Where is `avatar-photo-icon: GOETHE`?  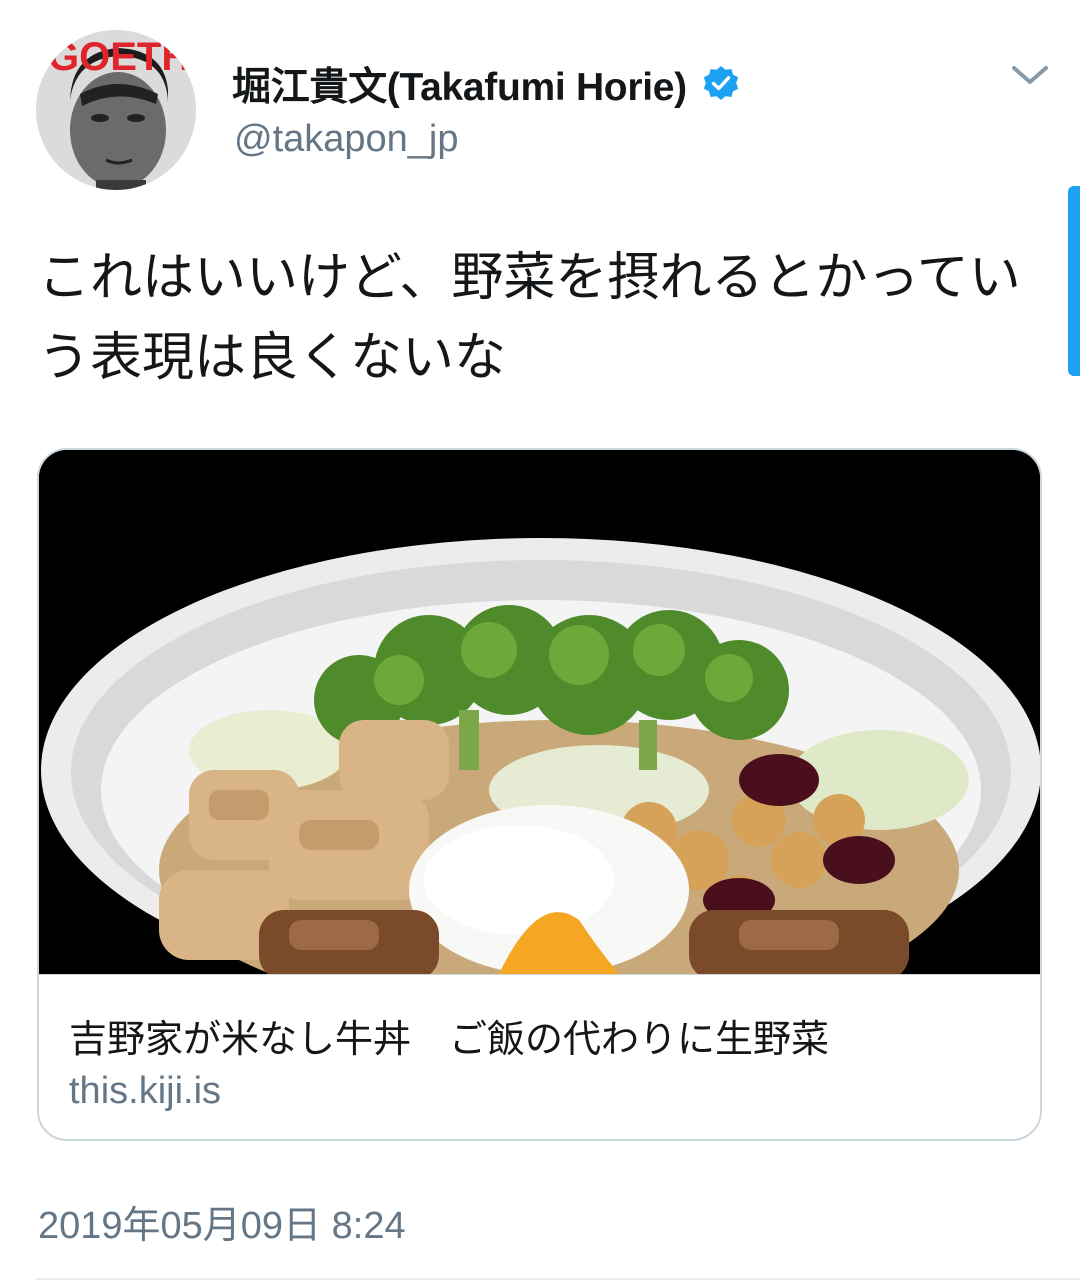 avatar-photo-icon: GOETHE is located at coordinates (116, 110).